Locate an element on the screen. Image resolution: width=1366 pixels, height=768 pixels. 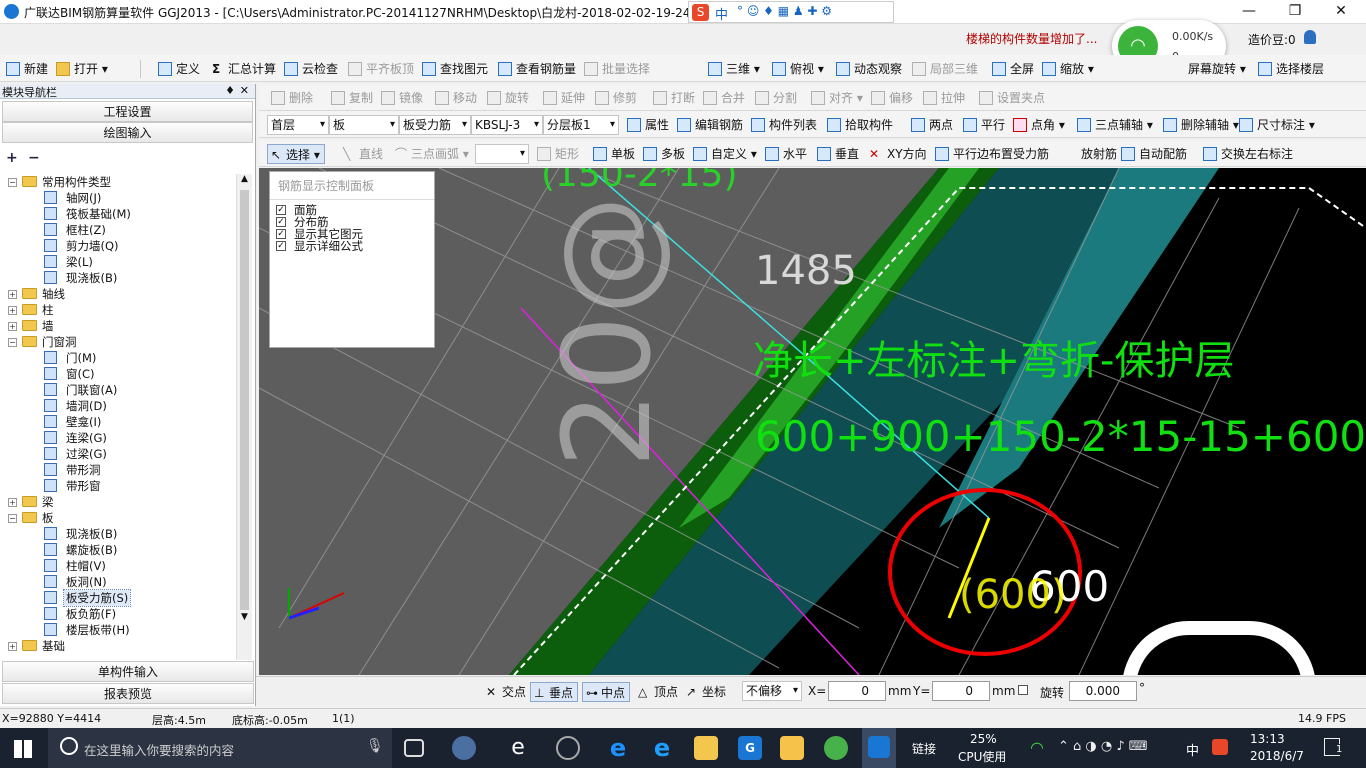
flatten-button: 平齐板顶 is located at coordinates (381, 69).